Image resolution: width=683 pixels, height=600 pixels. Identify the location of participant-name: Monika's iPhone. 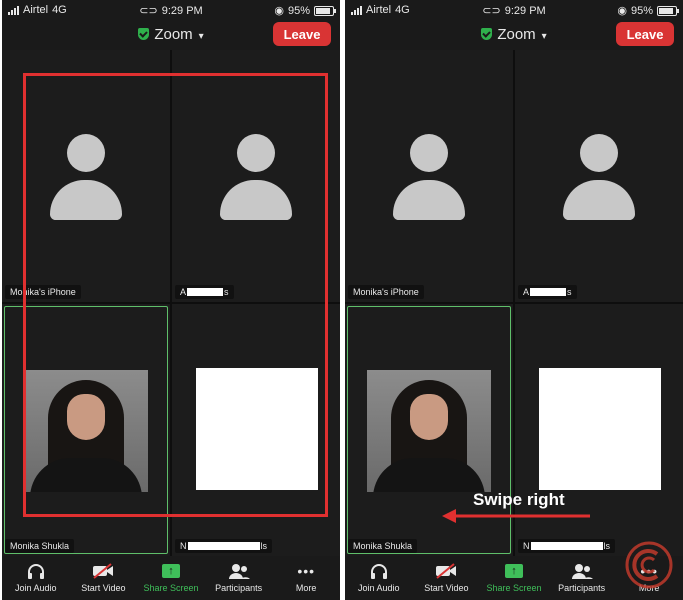
(386, 292).